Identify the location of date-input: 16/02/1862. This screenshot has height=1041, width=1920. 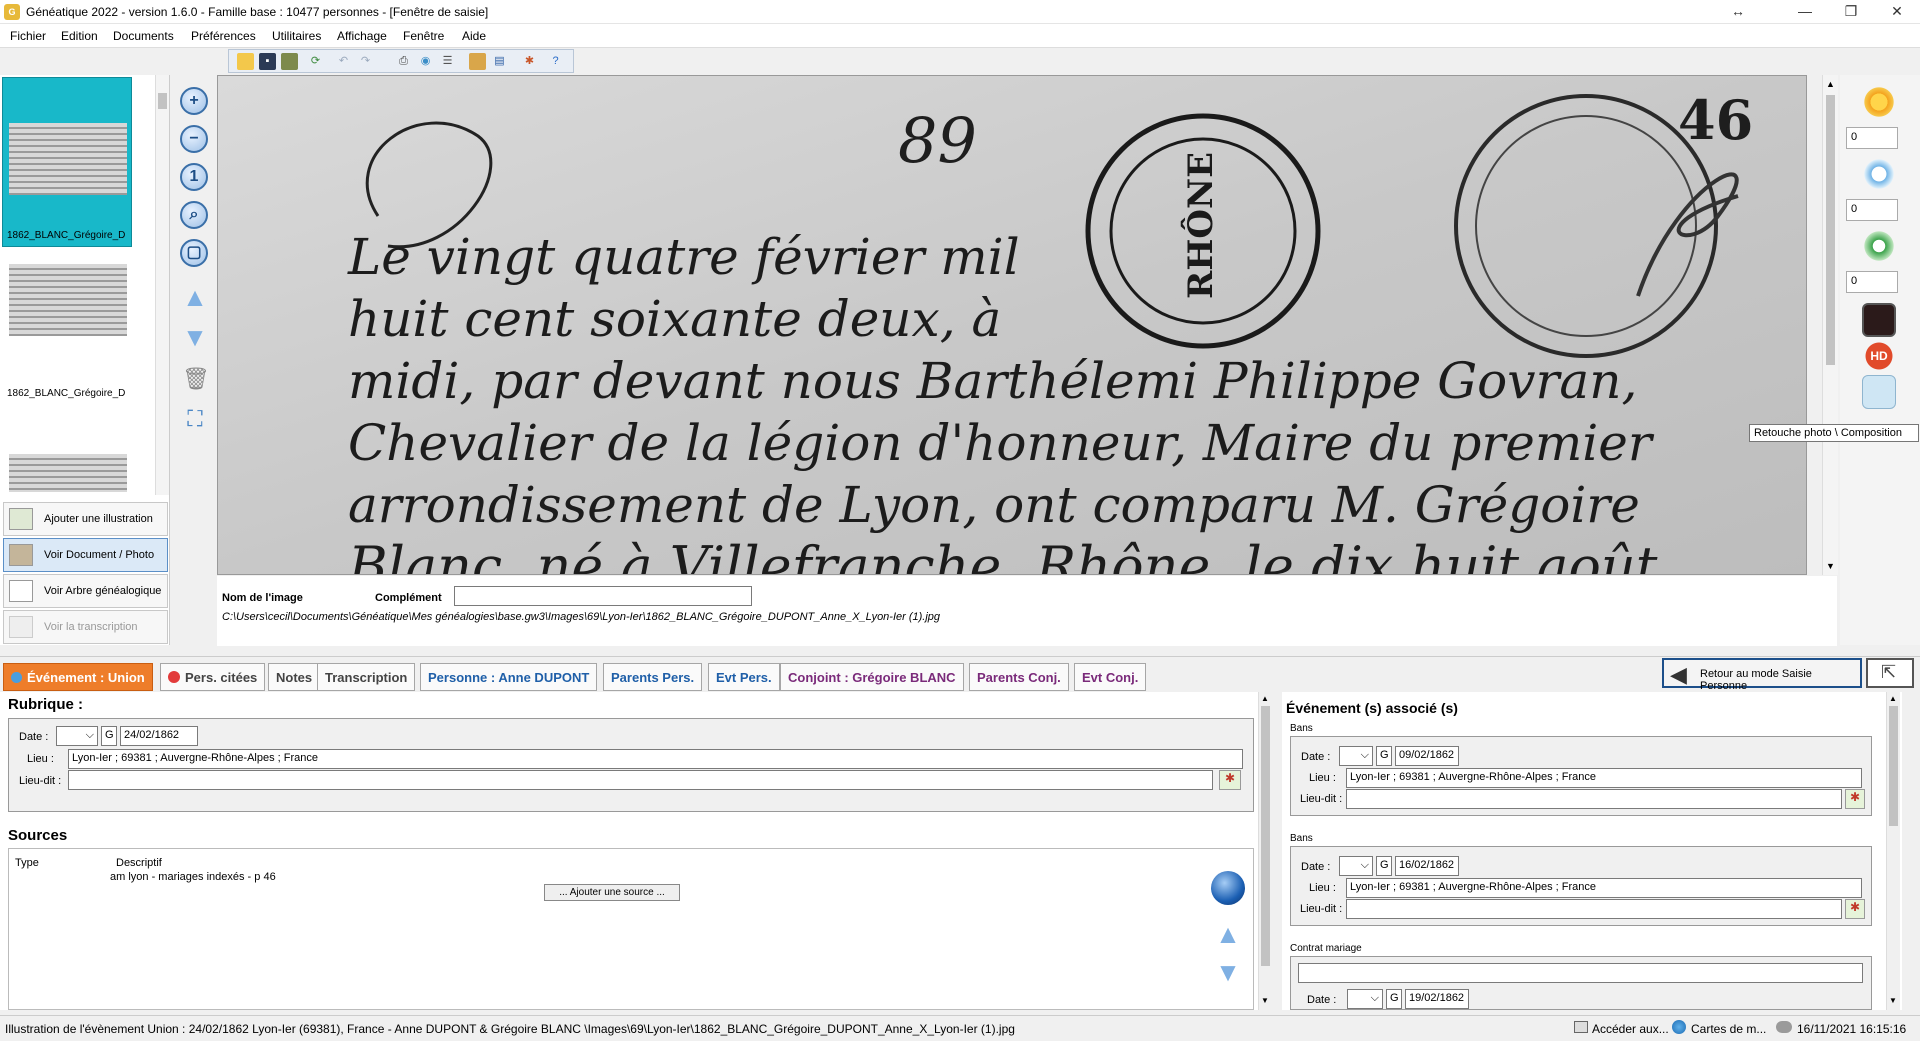
(1427, 866).